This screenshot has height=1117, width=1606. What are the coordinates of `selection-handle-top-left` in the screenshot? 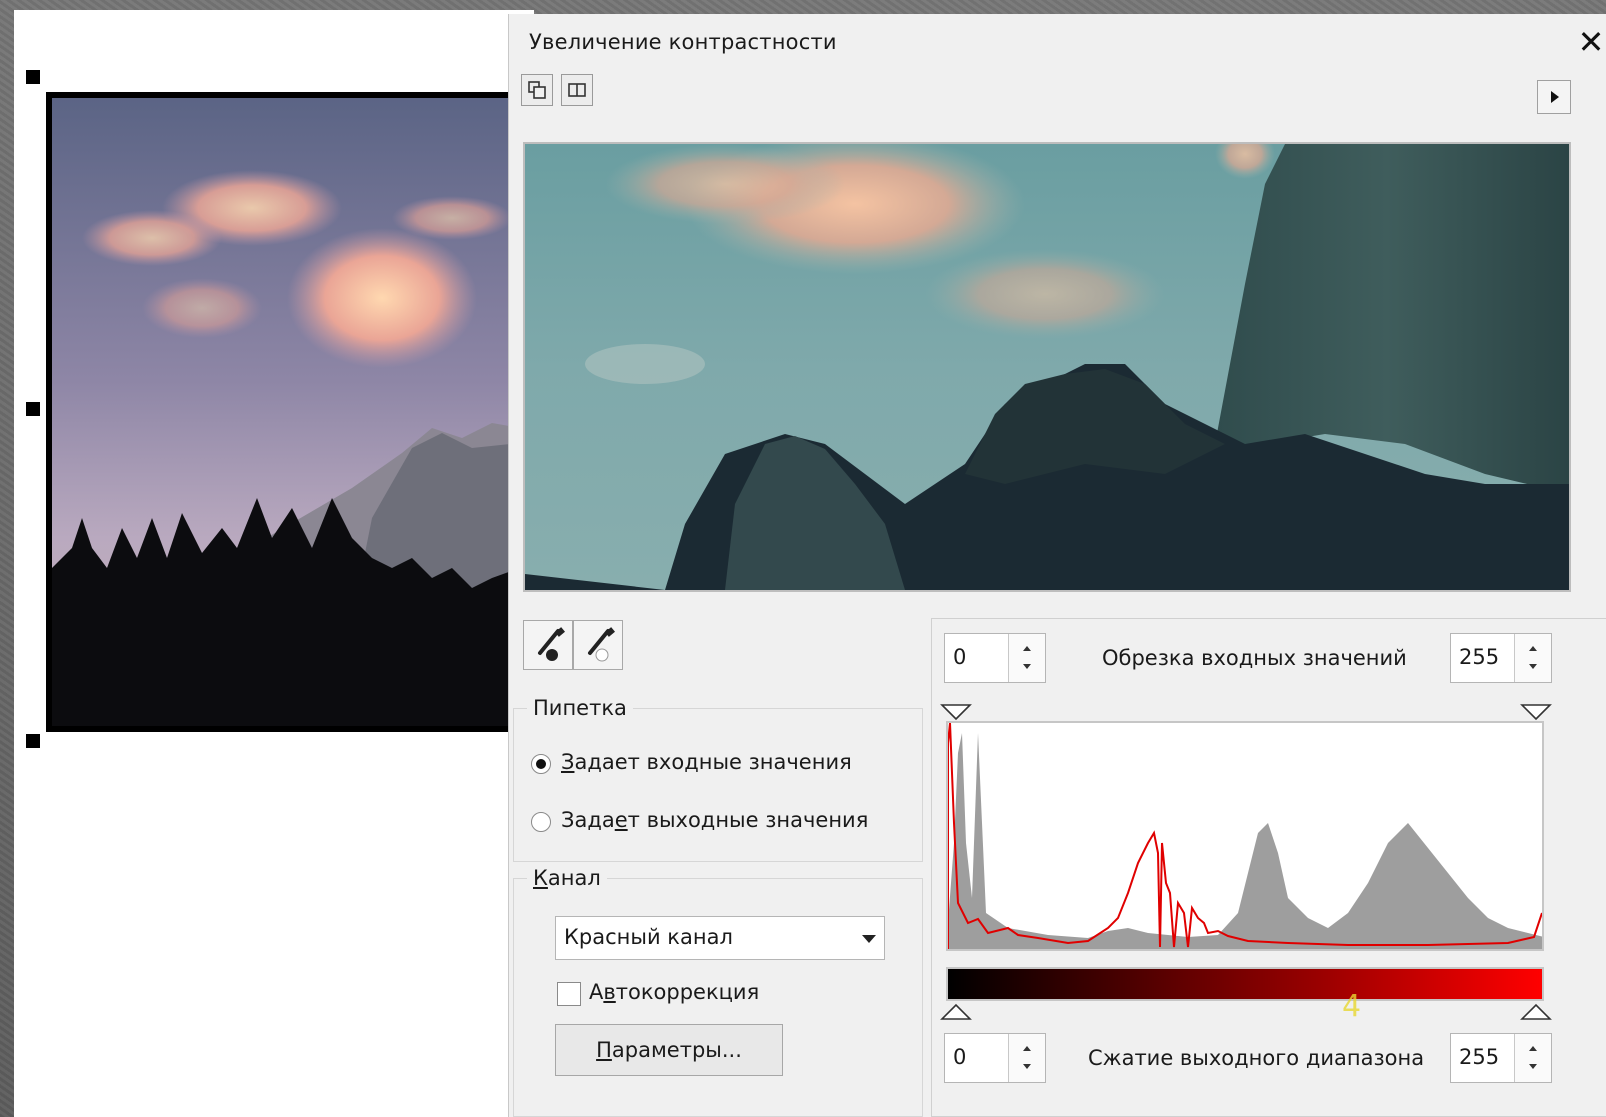 It's located at (33, 77).